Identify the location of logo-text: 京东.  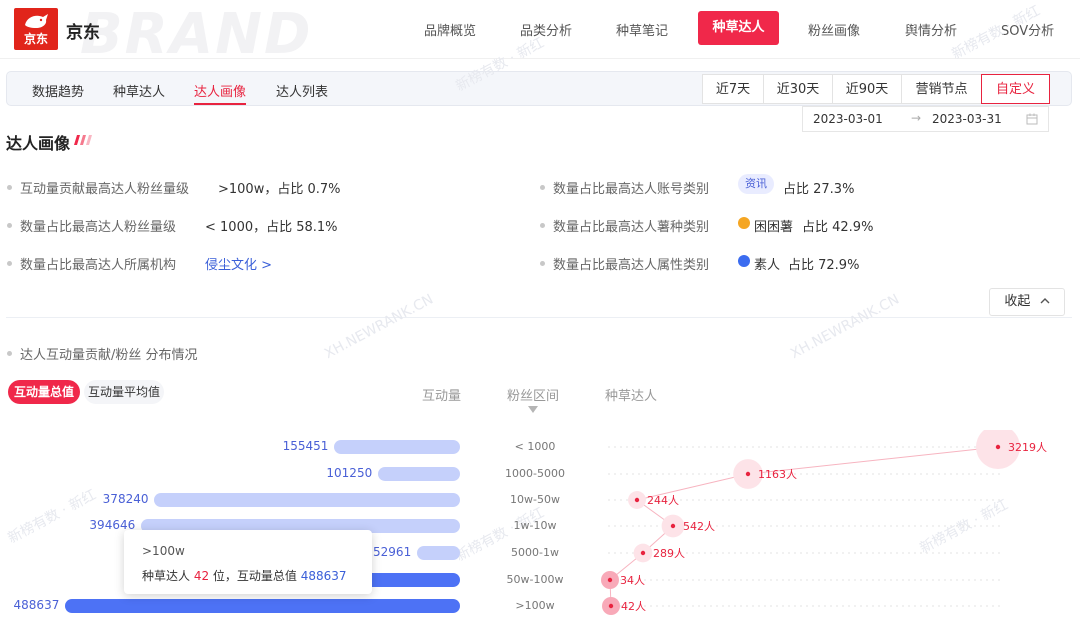
(35, 39).